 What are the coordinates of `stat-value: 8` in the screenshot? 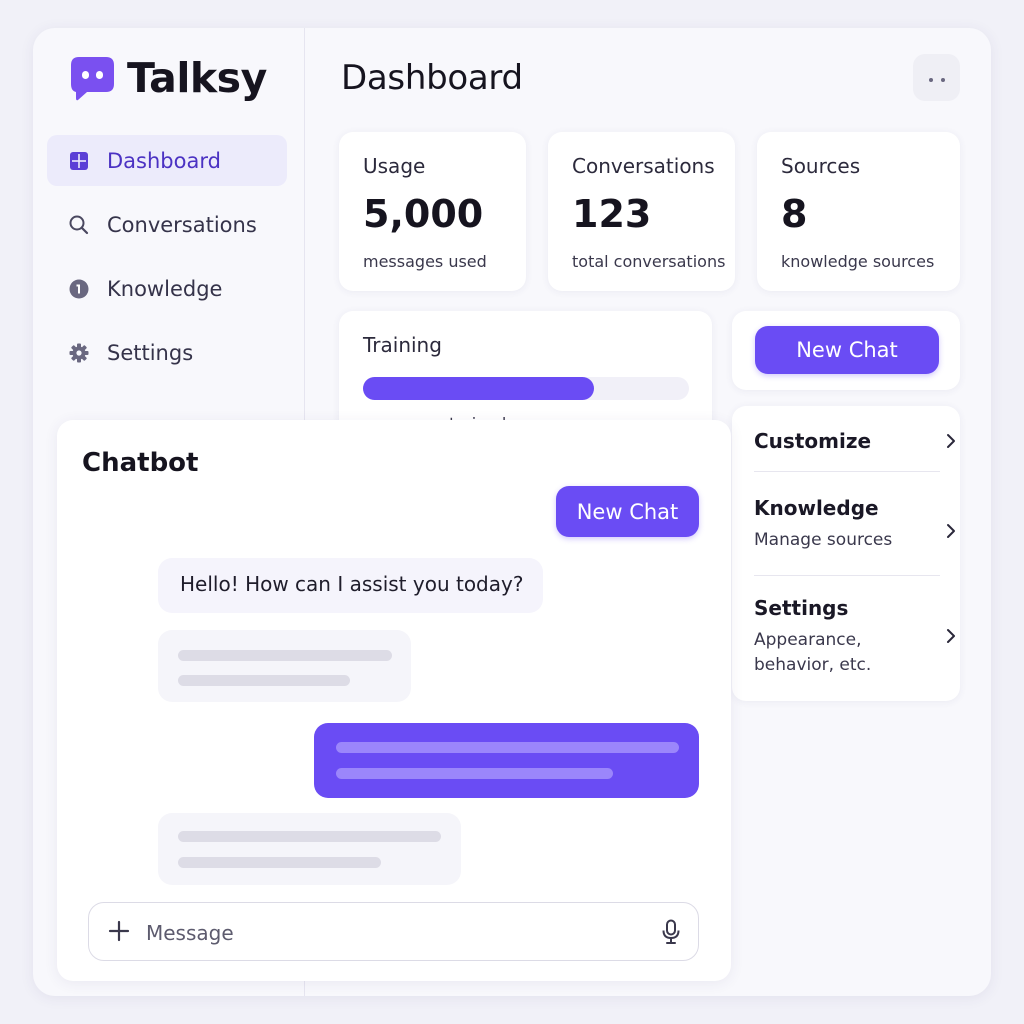 It's located at (794, 214).